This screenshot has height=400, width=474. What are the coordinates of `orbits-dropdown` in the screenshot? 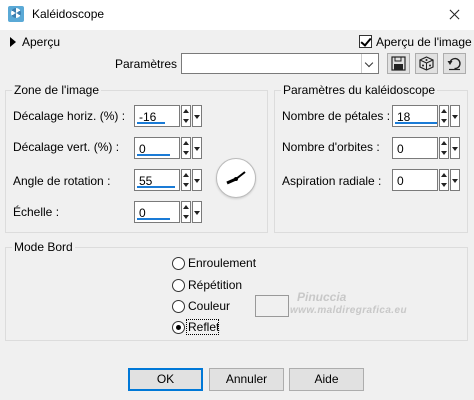 It's located at (455, 148).